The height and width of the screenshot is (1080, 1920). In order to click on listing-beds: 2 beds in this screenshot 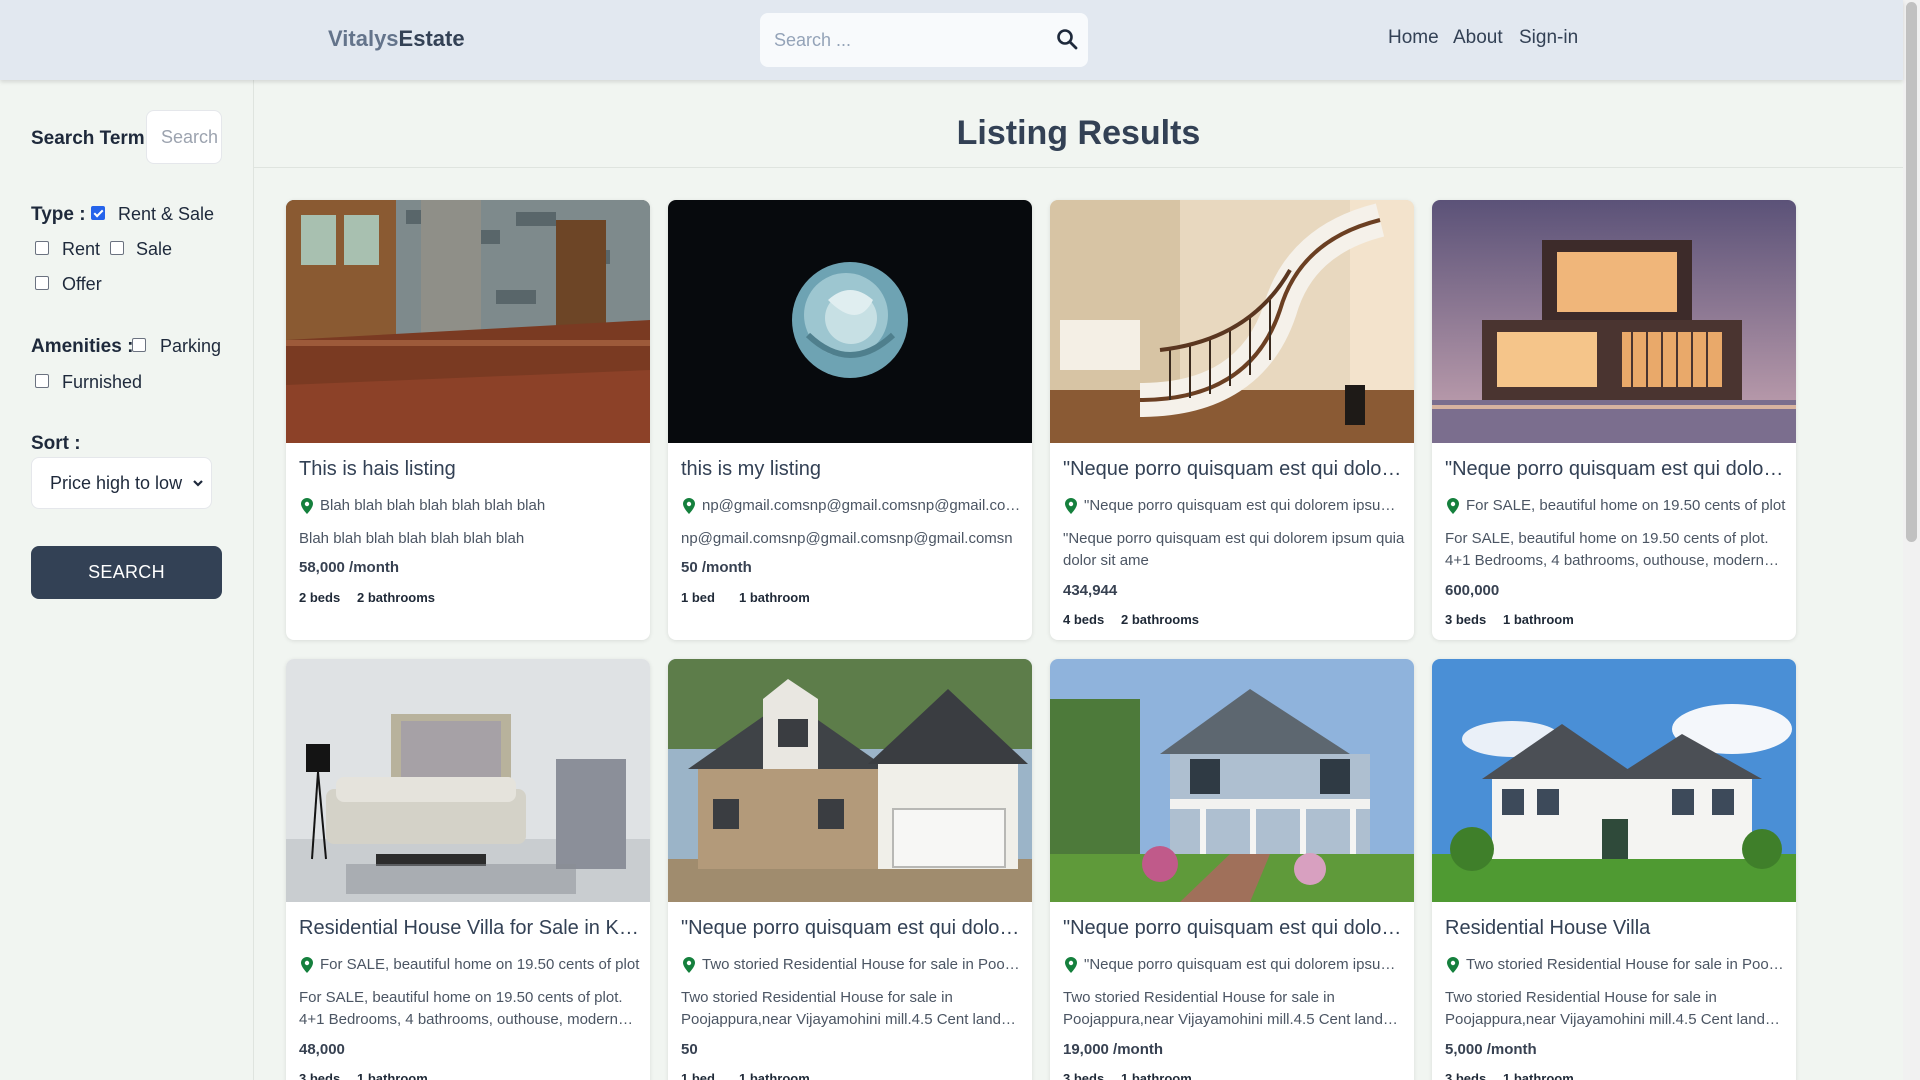, I will do `click(320, 597)`.